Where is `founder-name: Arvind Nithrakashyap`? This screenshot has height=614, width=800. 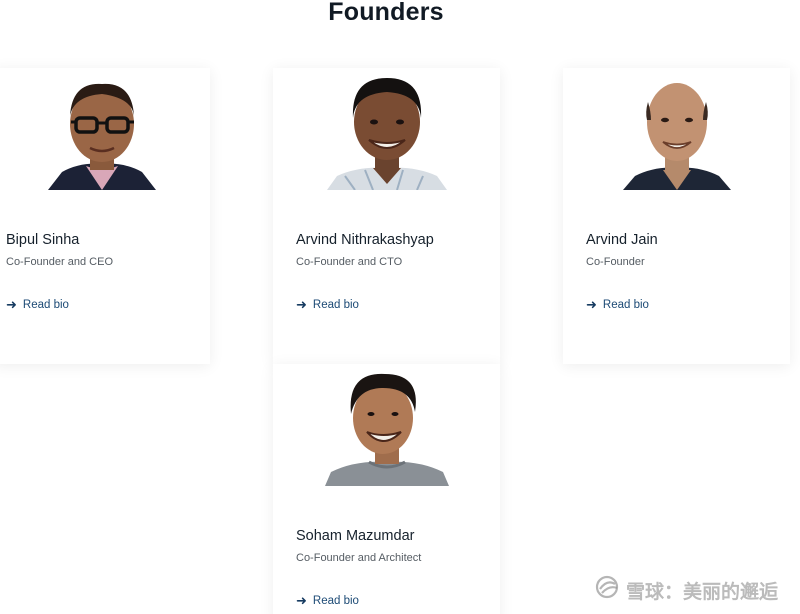 founder-name: Arvind Nithrakashyap is located at coordinates (365, 240).